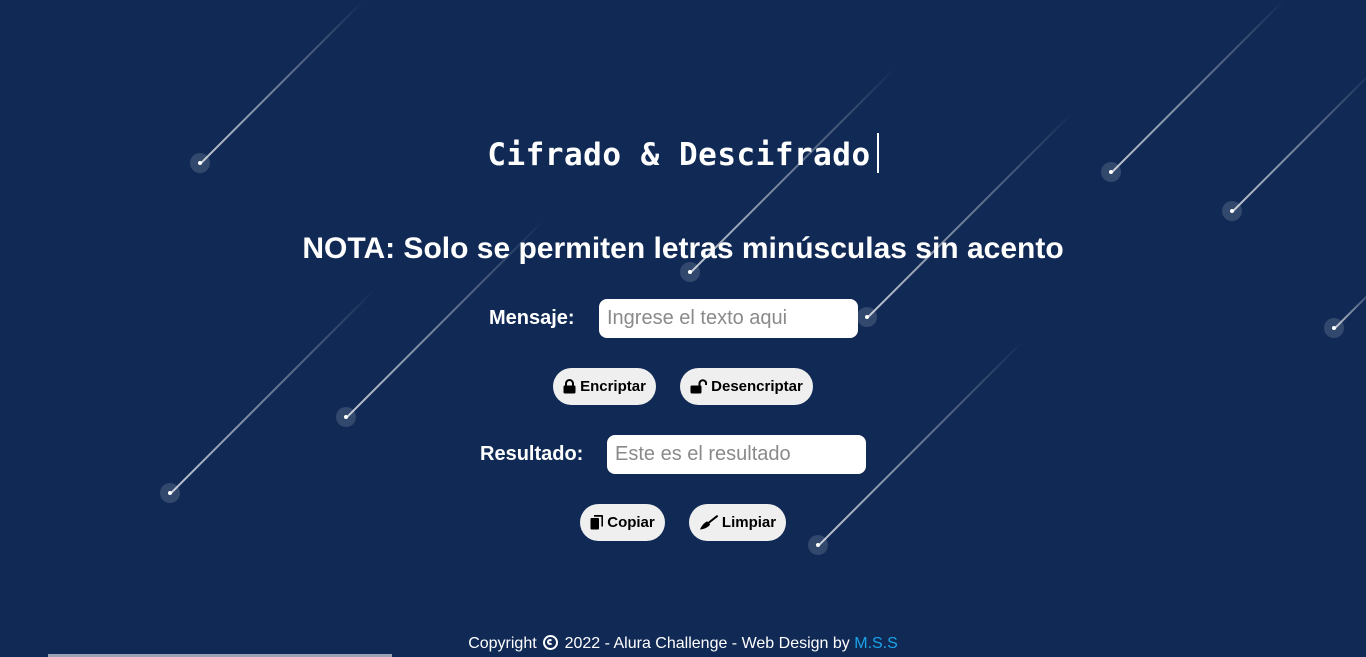 This screenshot has width=1366, height=657. What do you see at coordinates (707, 643) in the screenshot?
I see `footer-text: 2022 - Alura Challenge - Web Design by` at bounding box center [707, 643].